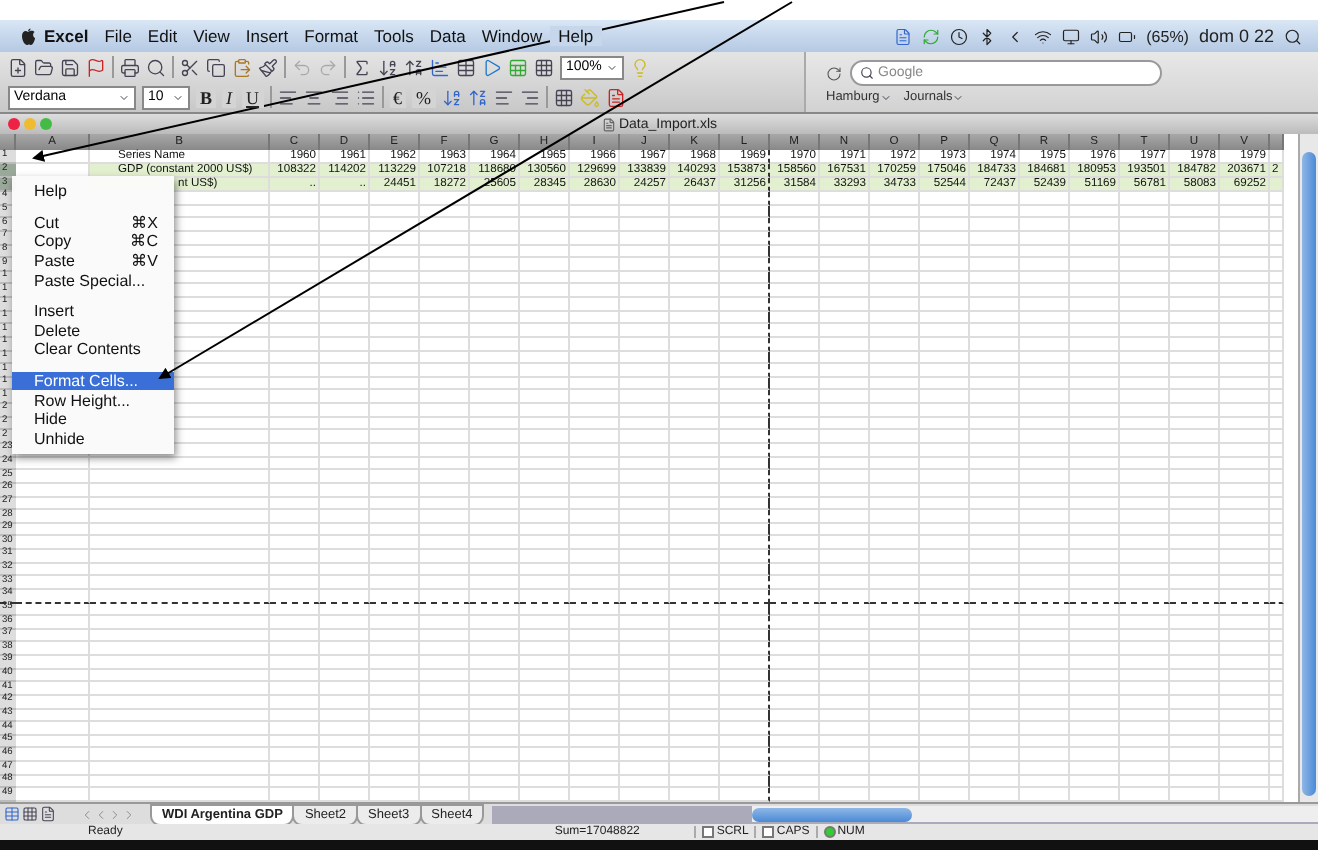  What do you see at coordinates (1308, 468) in the screenshot?
I see `vertical-scrollbar` at bounding box center [1308, 468].